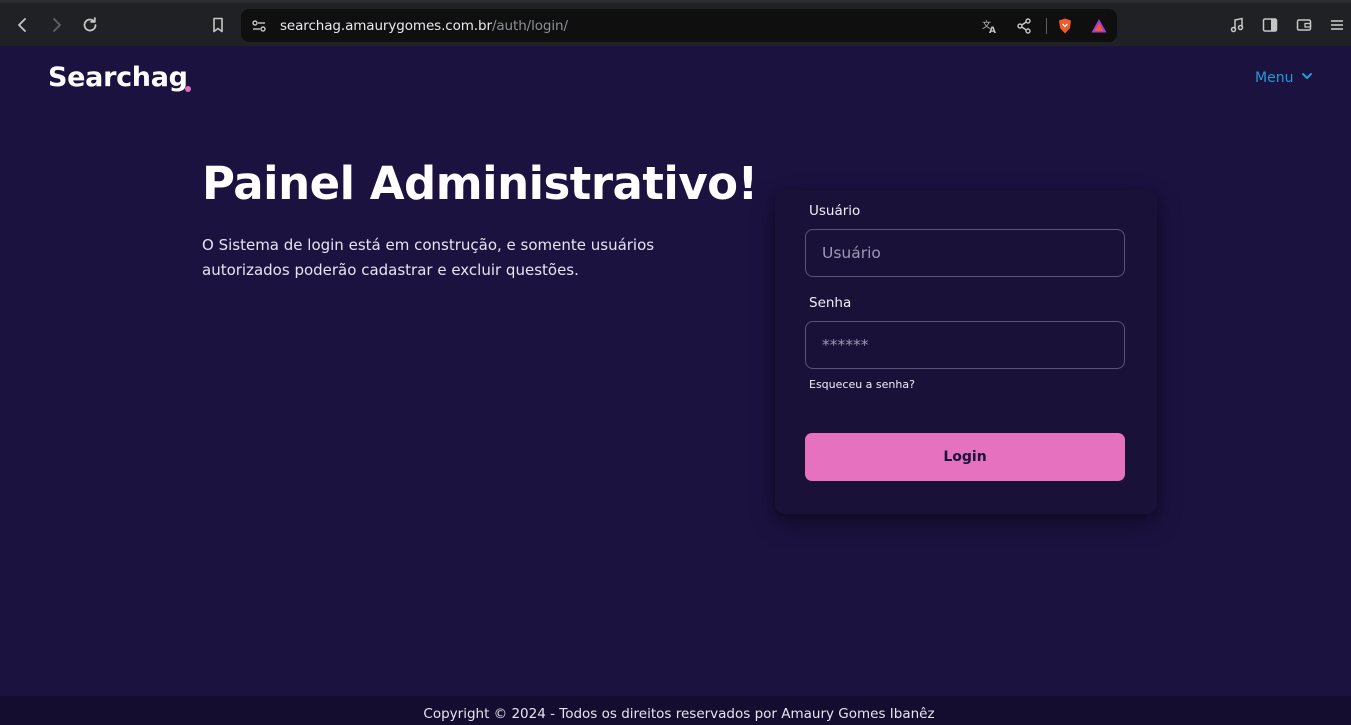  Describe the element at coordinates (259, 26) in the screenshot. I see `site-settings-icon` at that location.